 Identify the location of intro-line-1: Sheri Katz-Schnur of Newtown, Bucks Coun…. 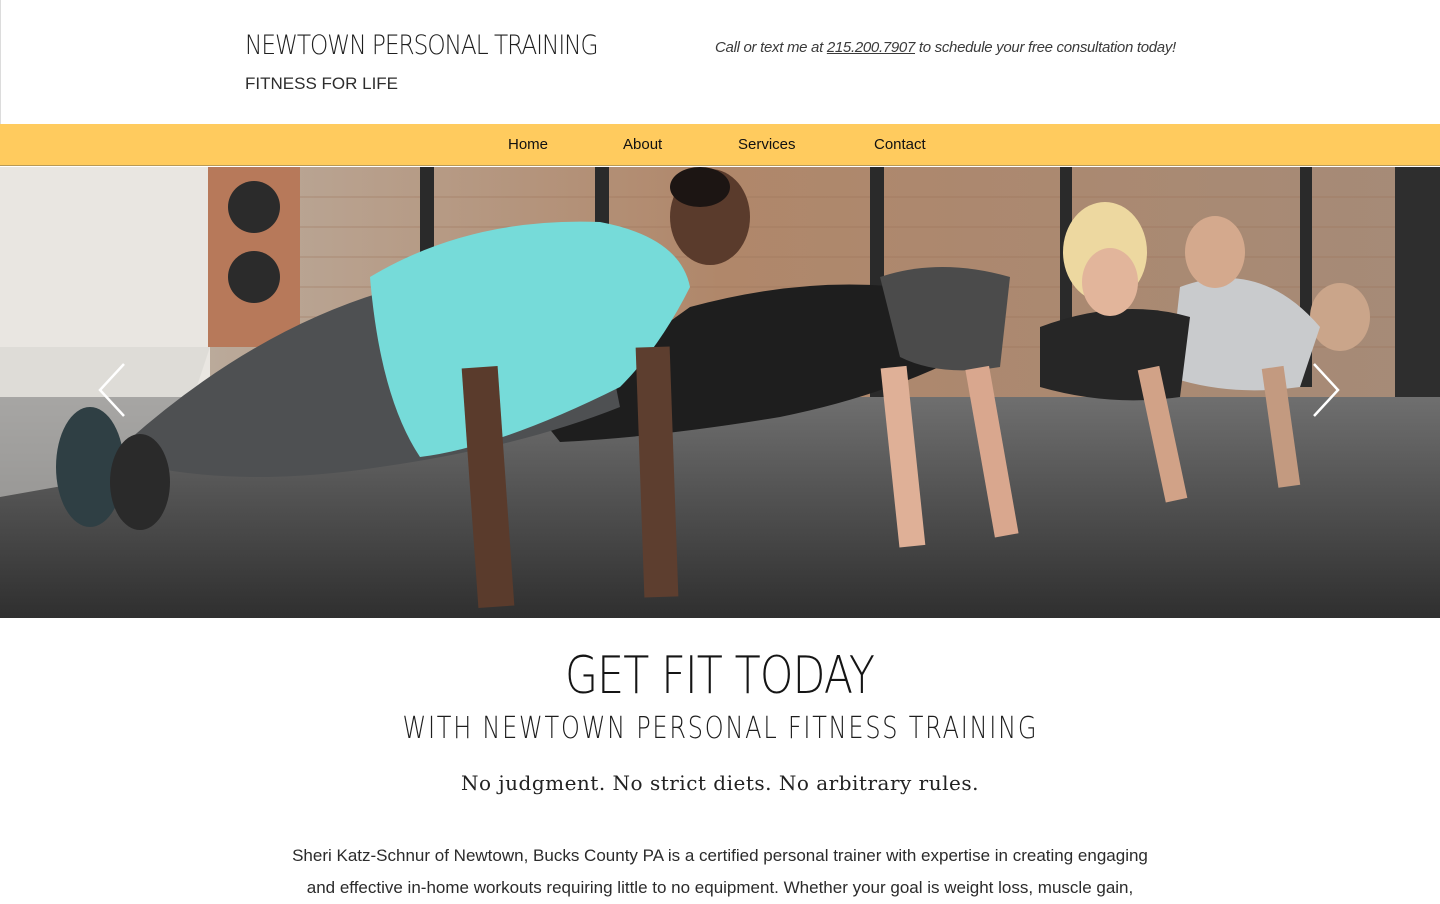
(720, 855).